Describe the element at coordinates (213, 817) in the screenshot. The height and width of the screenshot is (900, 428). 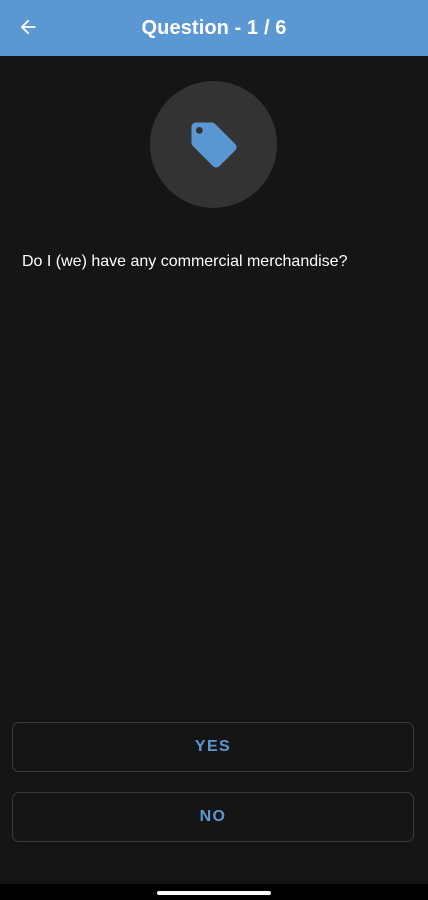
I see `no-button: NO` at that location.